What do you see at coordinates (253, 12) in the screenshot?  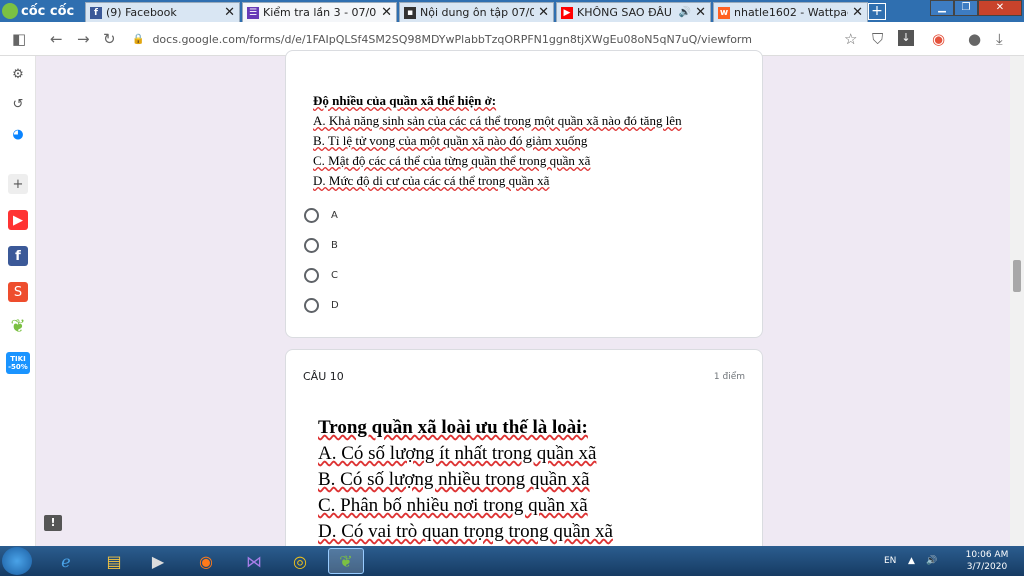 I see `forms-icon: ☰` at bounding box center [253, 12].